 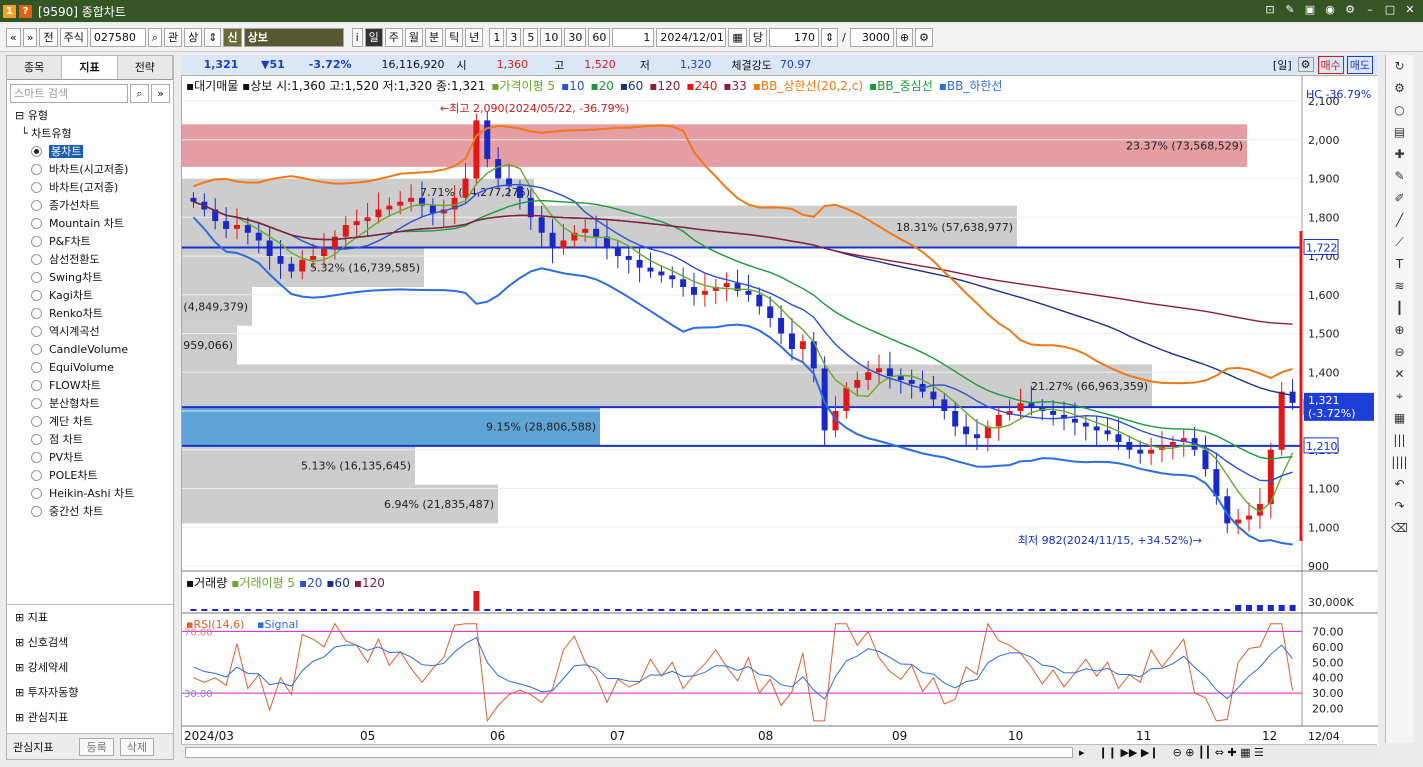 What do you see at coordinates (1399, 88) in the screenshot?
I see `settings-icon: ⚙` at bounding box center [1399, 88].